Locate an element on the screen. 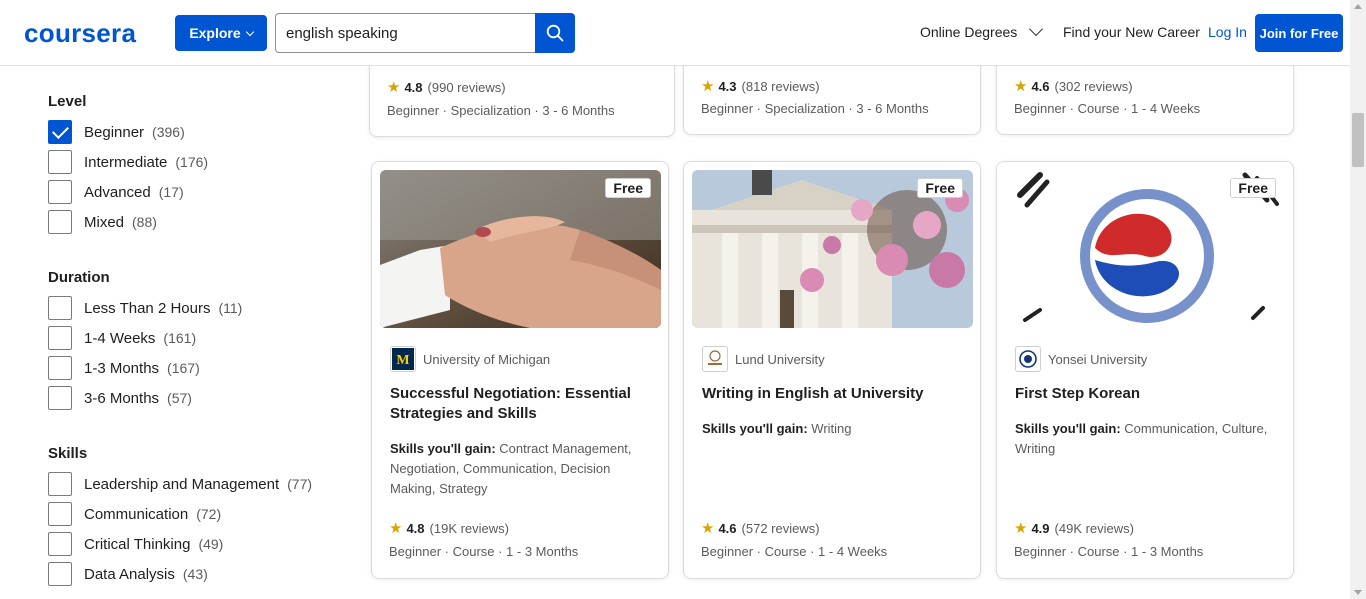 The width and height of the screenshot is (1366, 599). filter-count: (161) is located at coordinates (180, 338).